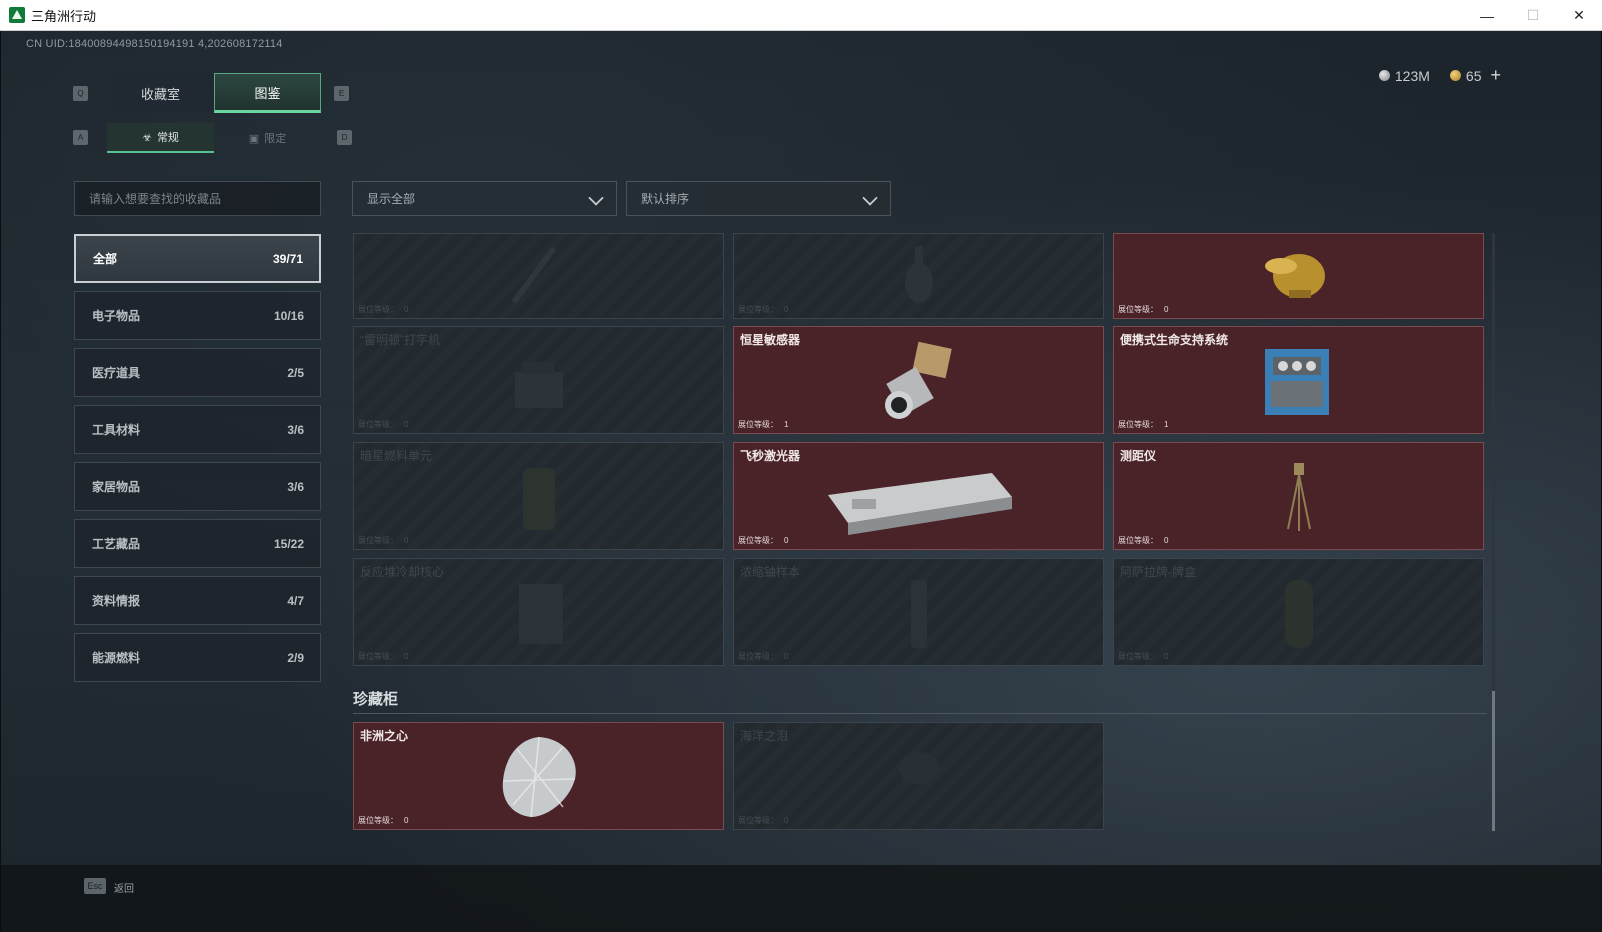 The width and height of the screenshot is (1602, 932). What do you see at coordinates (1493, 761) in the screenshot?
I see `scrollbar-thumb` at bounding box center [1493, 761].